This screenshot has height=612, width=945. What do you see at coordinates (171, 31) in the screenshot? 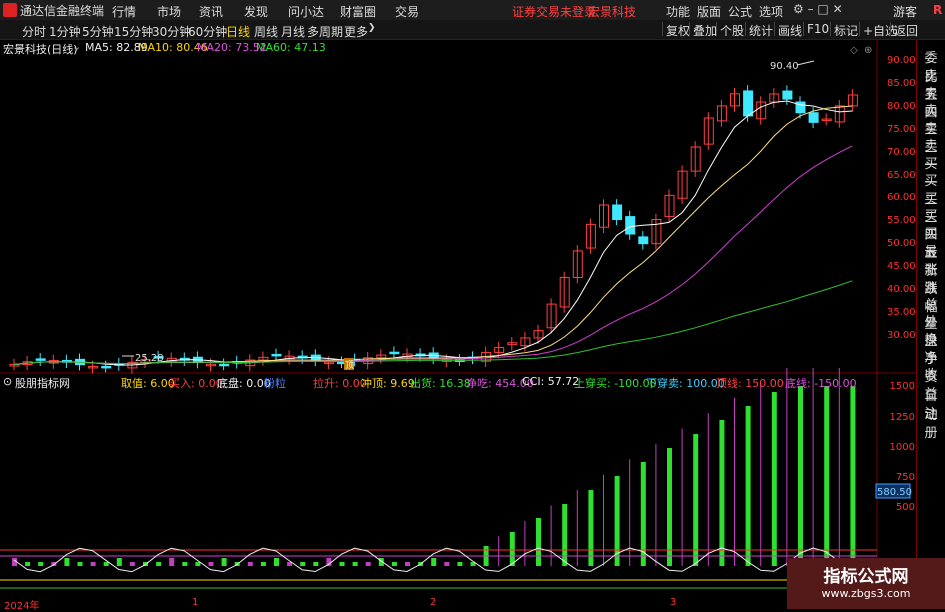
I see `tf-30min: 30分钟` at bounding box center [171, 31].